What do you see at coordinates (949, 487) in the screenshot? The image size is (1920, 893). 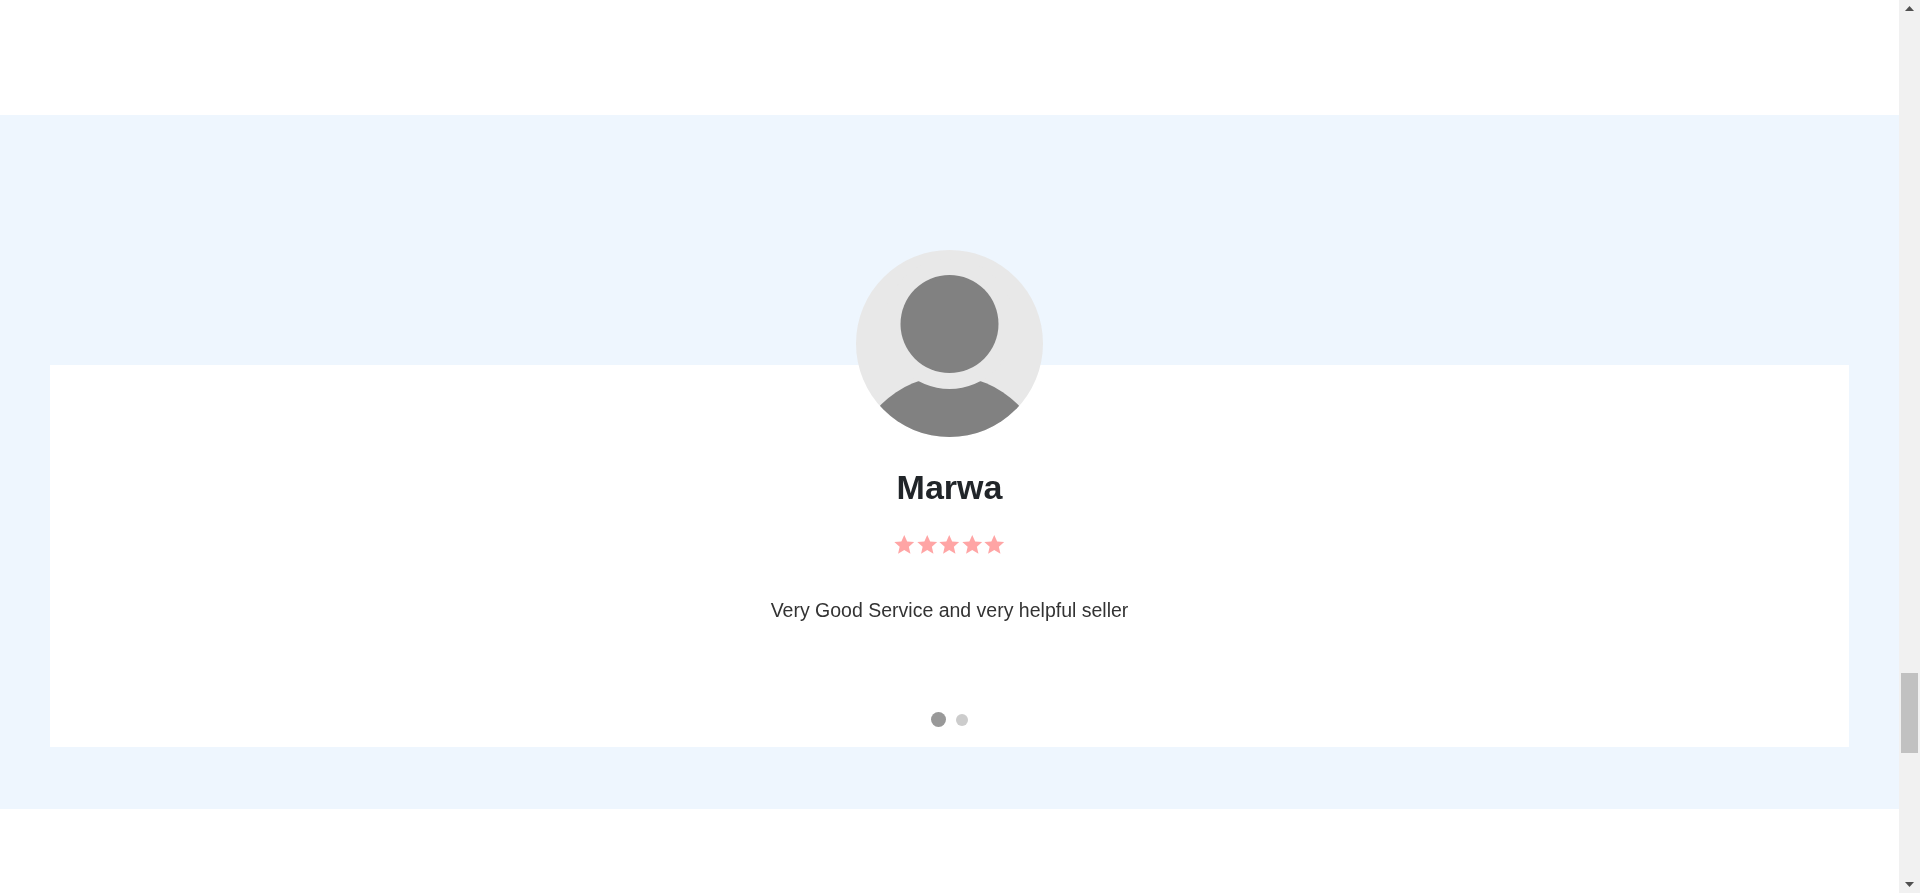 I see `reviewer-name: Marwa` at bounding box center [949, 487].